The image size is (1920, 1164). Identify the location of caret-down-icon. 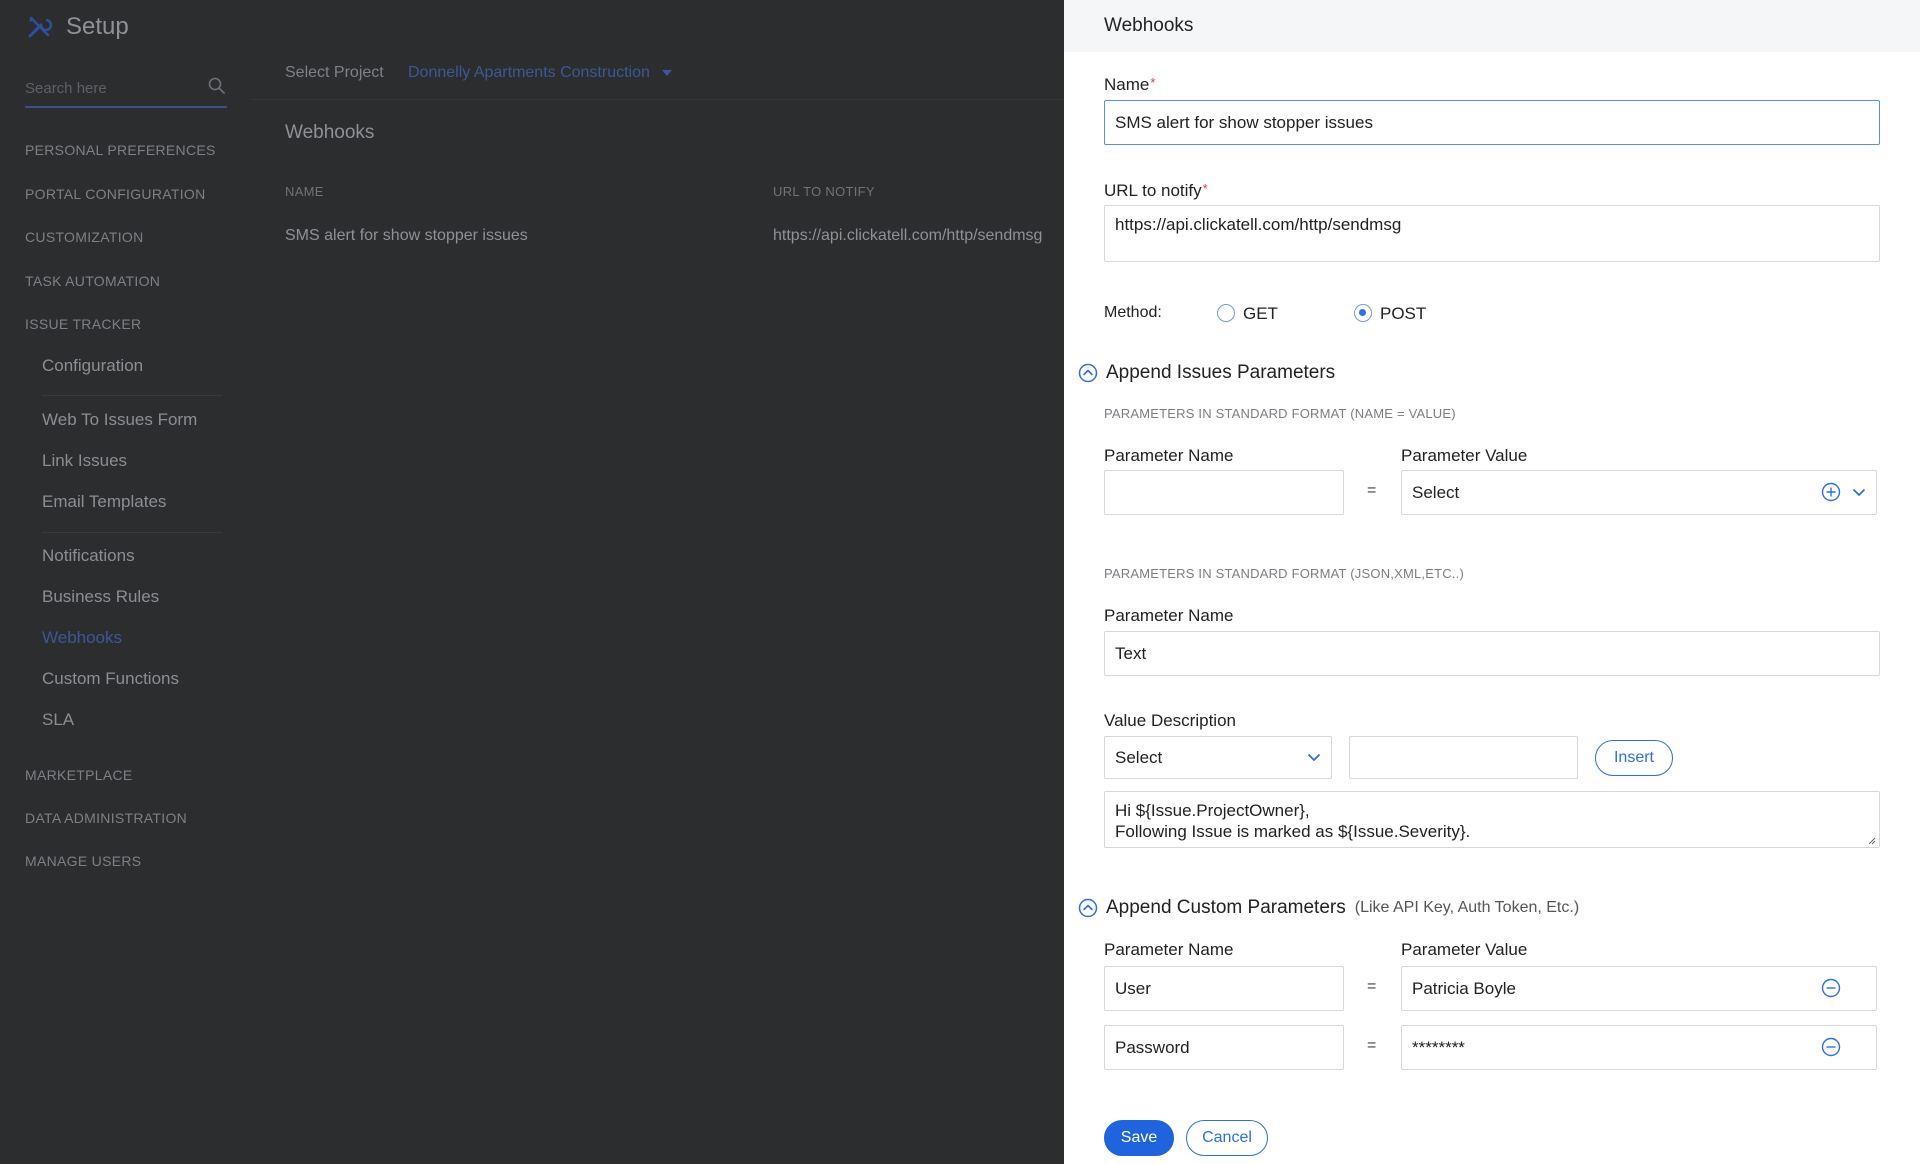
(666, 73).